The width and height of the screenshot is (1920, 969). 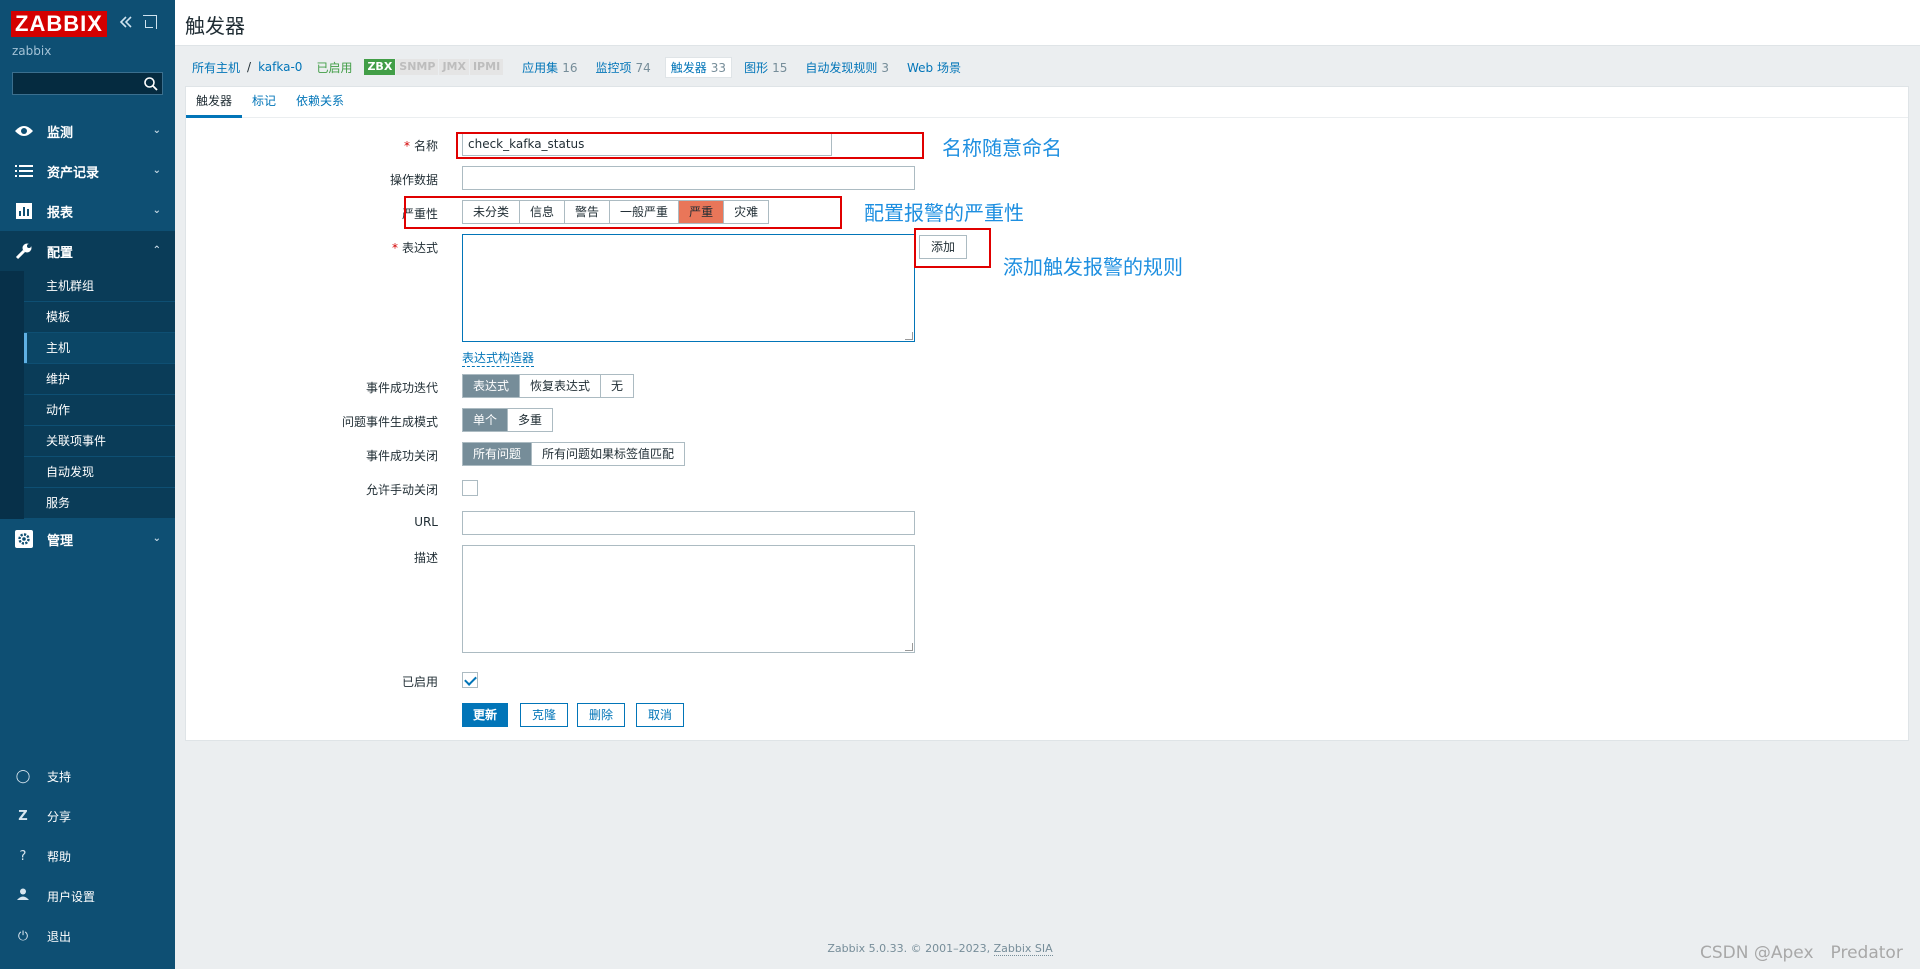 I want to click on menu-monitoring: 监测 ⌄, so click(x=87, y=131).